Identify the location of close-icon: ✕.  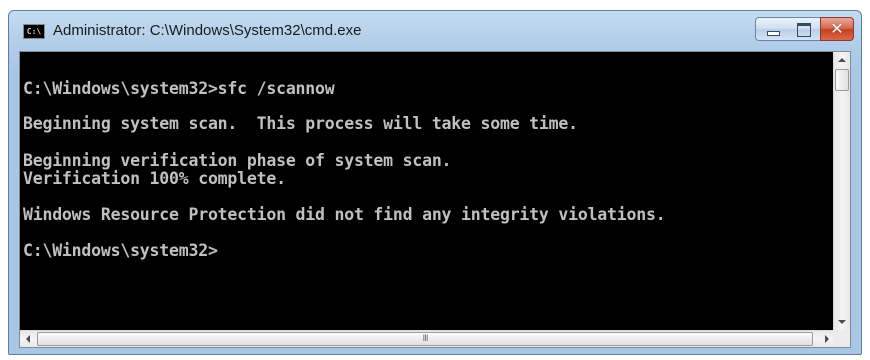
(837, 28).